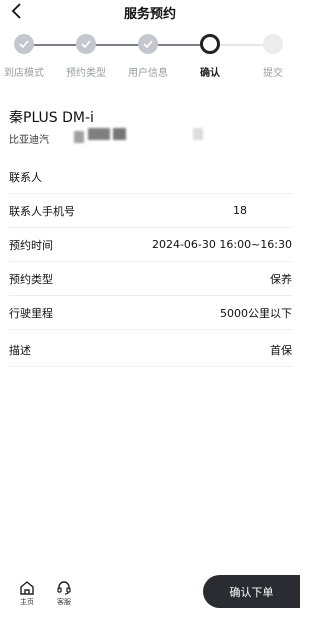 The height and width of the screenshot is (617, 320). I want to click on step-dot-current, so click(210, 44).